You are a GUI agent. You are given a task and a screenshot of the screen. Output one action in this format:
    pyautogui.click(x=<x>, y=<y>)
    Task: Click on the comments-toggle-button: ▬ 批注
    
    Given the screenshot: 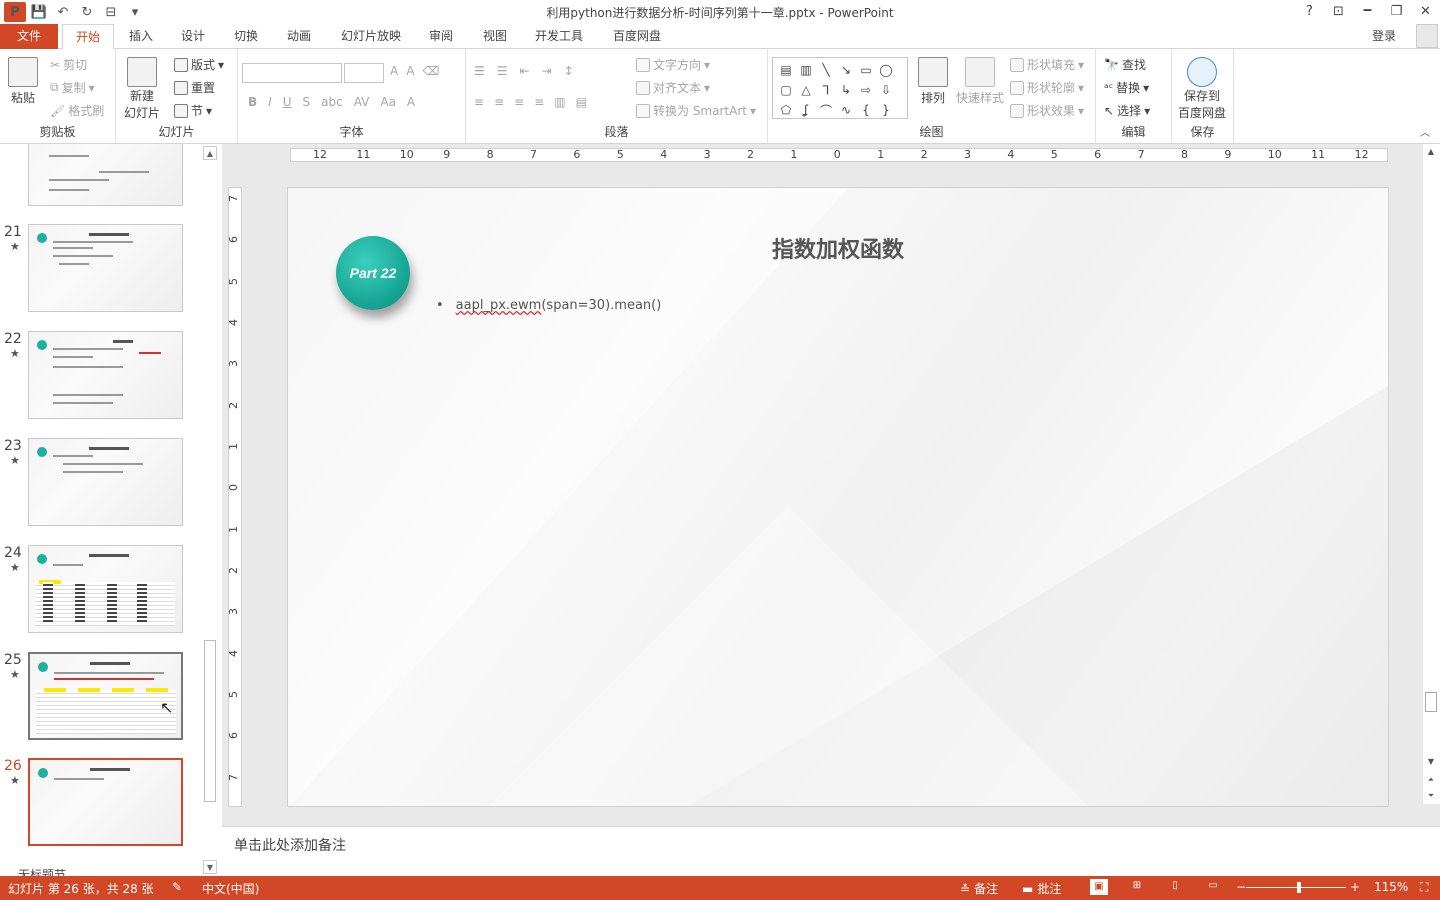 What is the action you would take?
    pyautogui.click(x=1041, y=888)
    